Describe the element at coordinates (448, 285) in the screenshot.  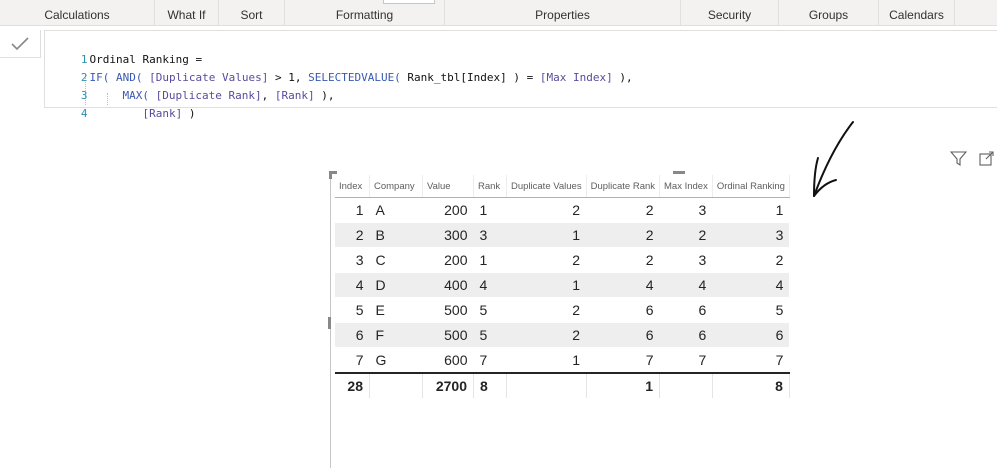
I see `cell-value: 400` at that location.